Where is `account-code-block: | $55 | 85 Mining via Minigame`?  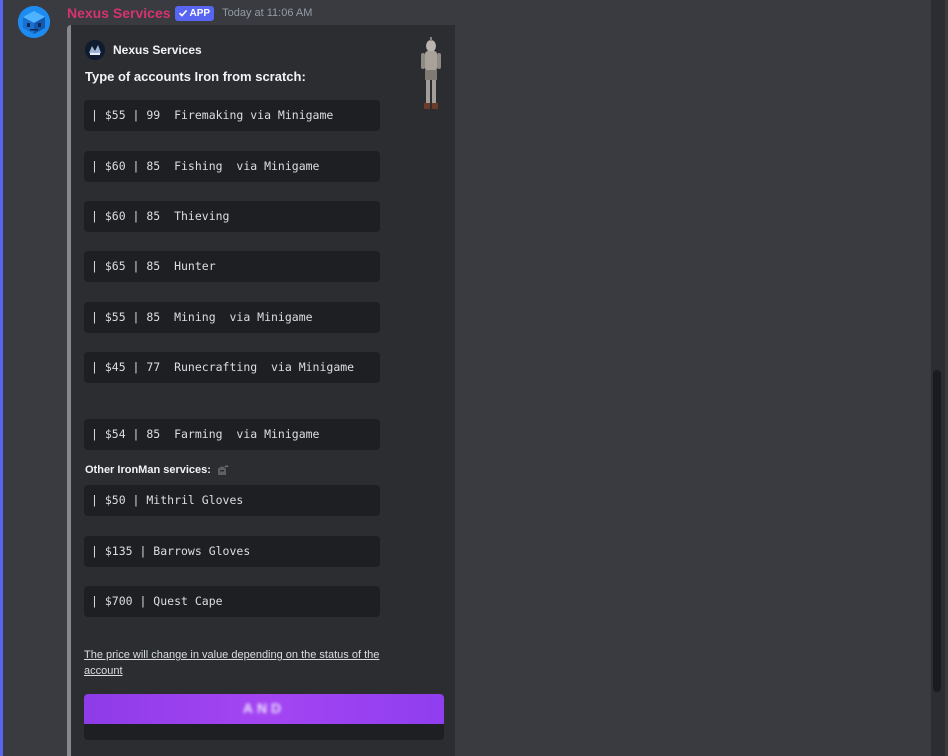
account-code-block: | $55 | 85 Mining via Minigame is located at coordinates (232, 317).